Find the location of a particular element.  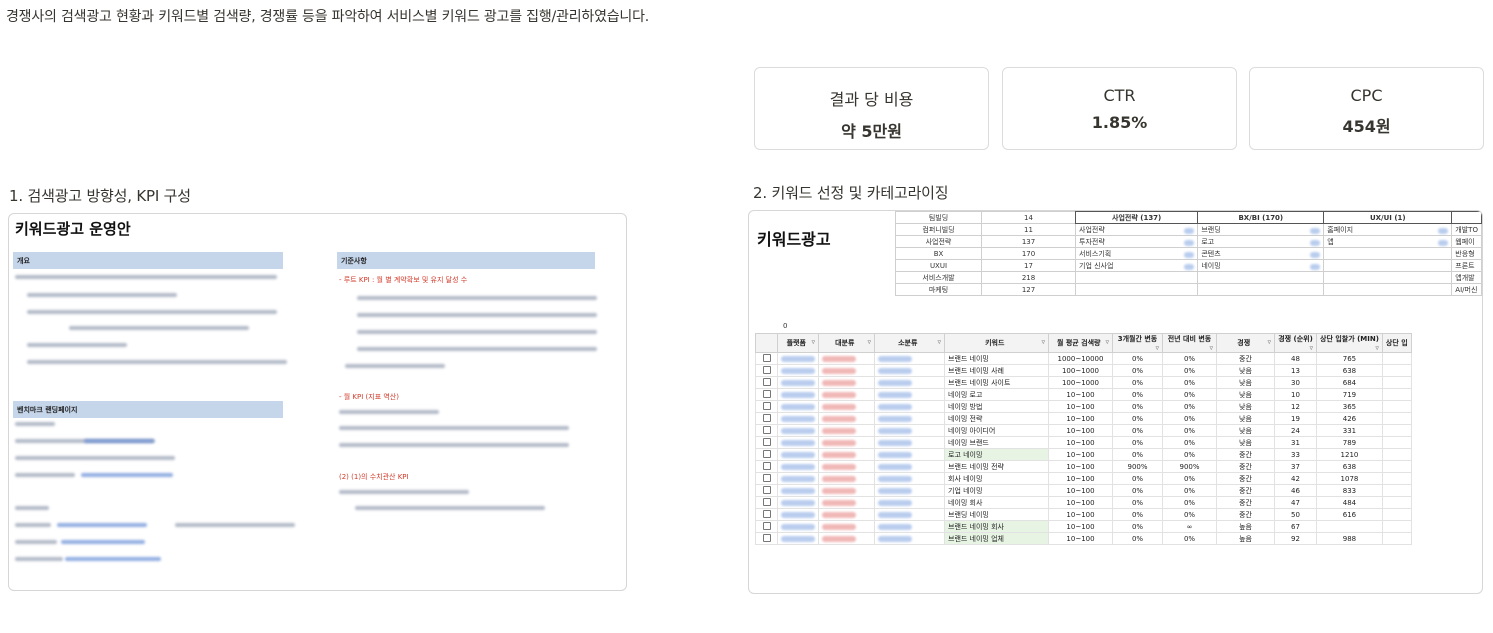

grid-header-cell: 소분류 ▿ is located at coordinates (909, 343).